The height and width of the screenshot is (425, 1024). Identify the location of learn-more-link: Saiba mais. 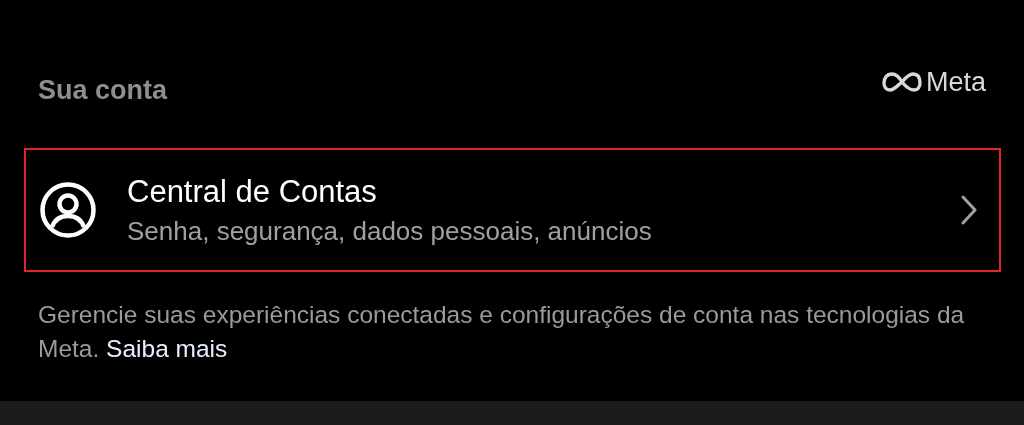
(167, 348).